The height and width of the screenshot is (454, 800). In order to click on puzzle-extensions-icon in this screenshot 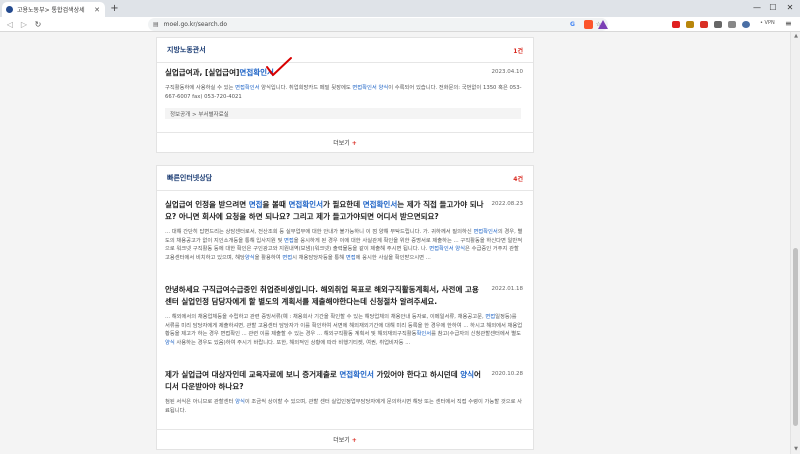, I will do `click(718, 24)`.